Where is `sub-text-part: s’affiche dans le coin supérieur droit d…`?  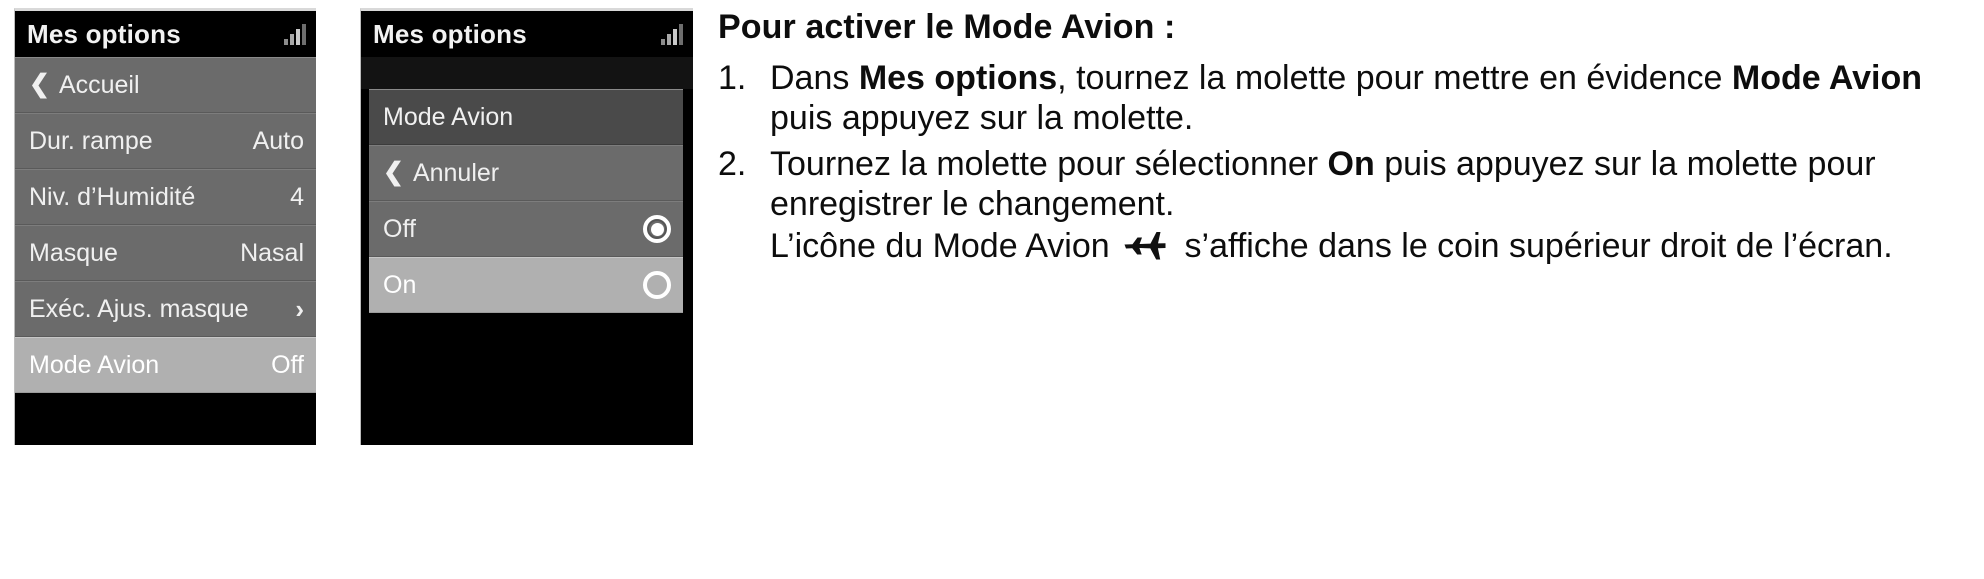
sub-text-part: s’affiche dans le coin supérieur droit d… is located at coordinates (1534, 246).